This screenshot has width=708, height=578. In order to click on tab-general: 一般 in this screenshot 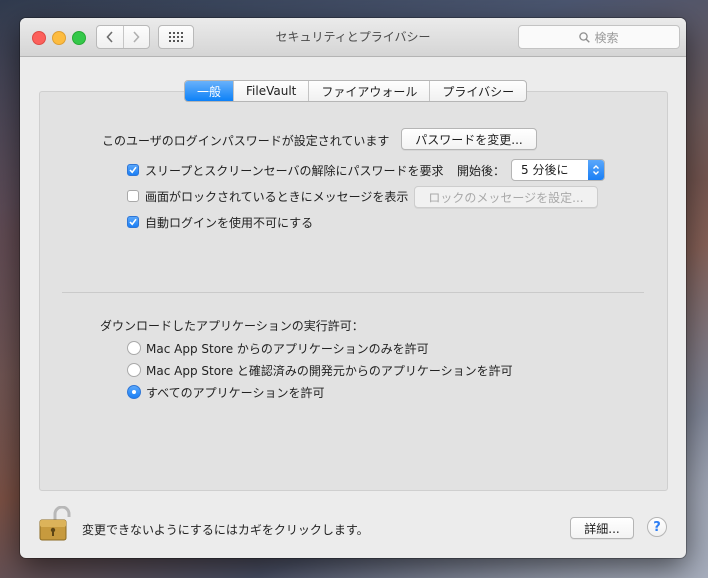, I will do `click(209, 91)`.